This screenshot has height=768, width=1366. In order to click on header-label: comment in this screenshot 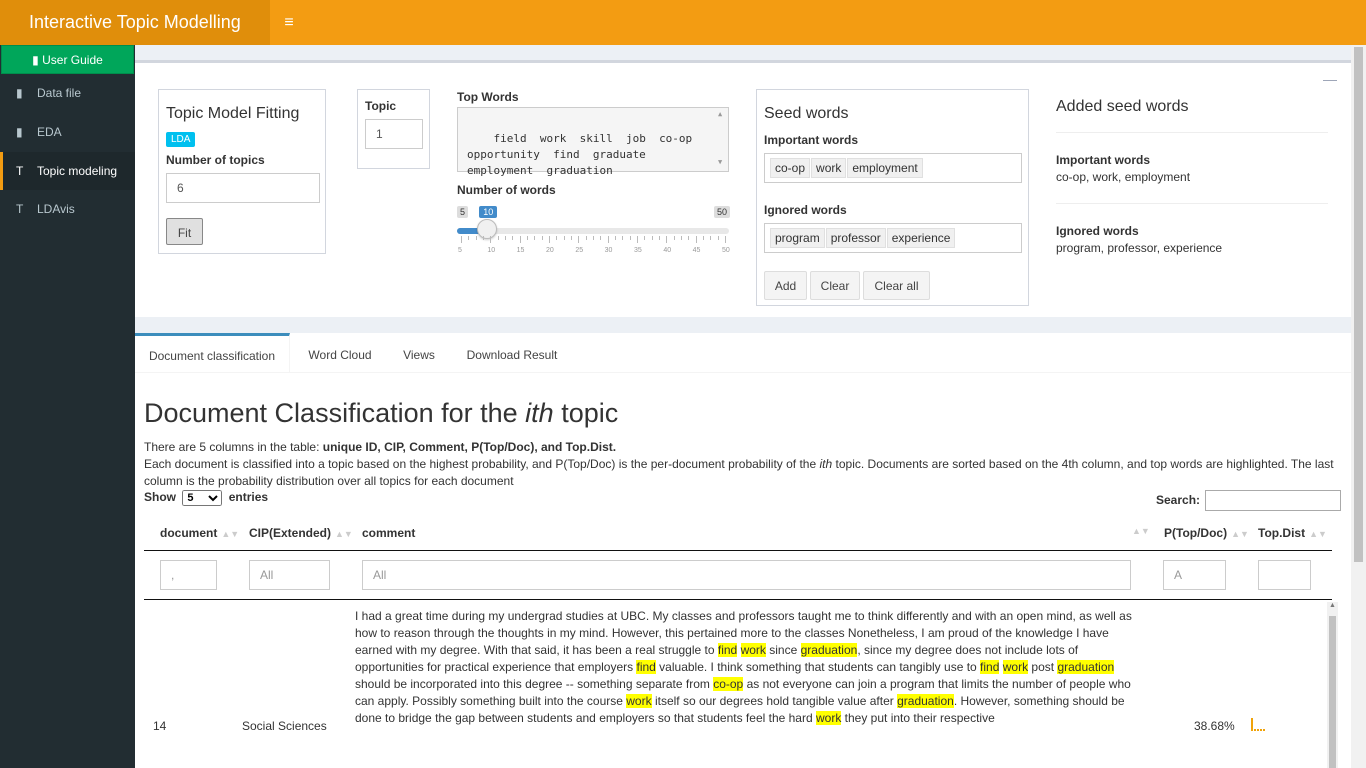, I will do `click(389, 533)`.